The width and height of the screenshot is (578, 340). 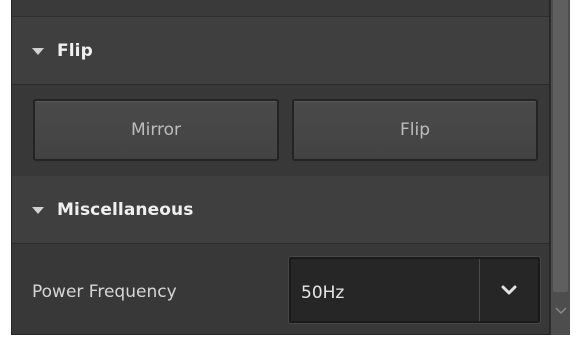 What do you see at coordinates (75, 50) in the screenshot?
I see `section-title-flip: Flip` at bounding box center [75, 50].